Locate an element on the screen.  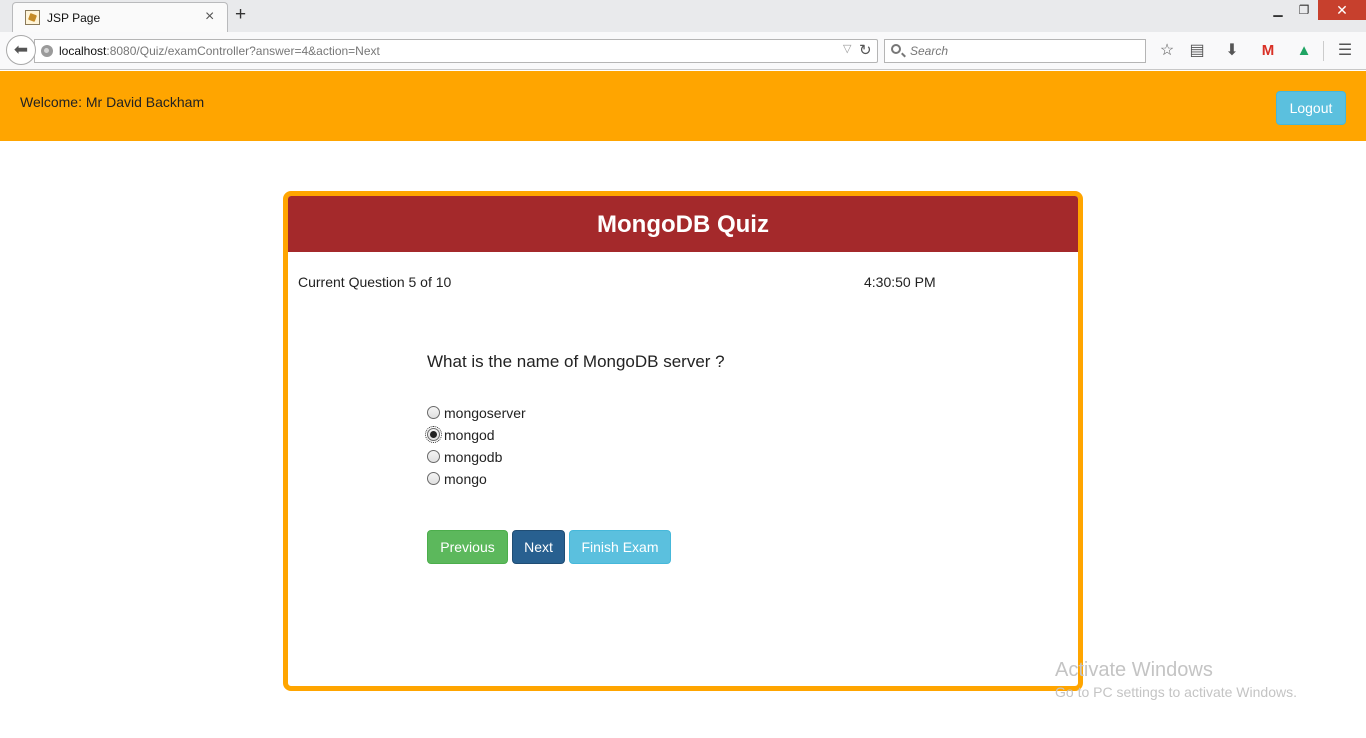
tab-title: JSP Page is located at coordinates (74, 18).